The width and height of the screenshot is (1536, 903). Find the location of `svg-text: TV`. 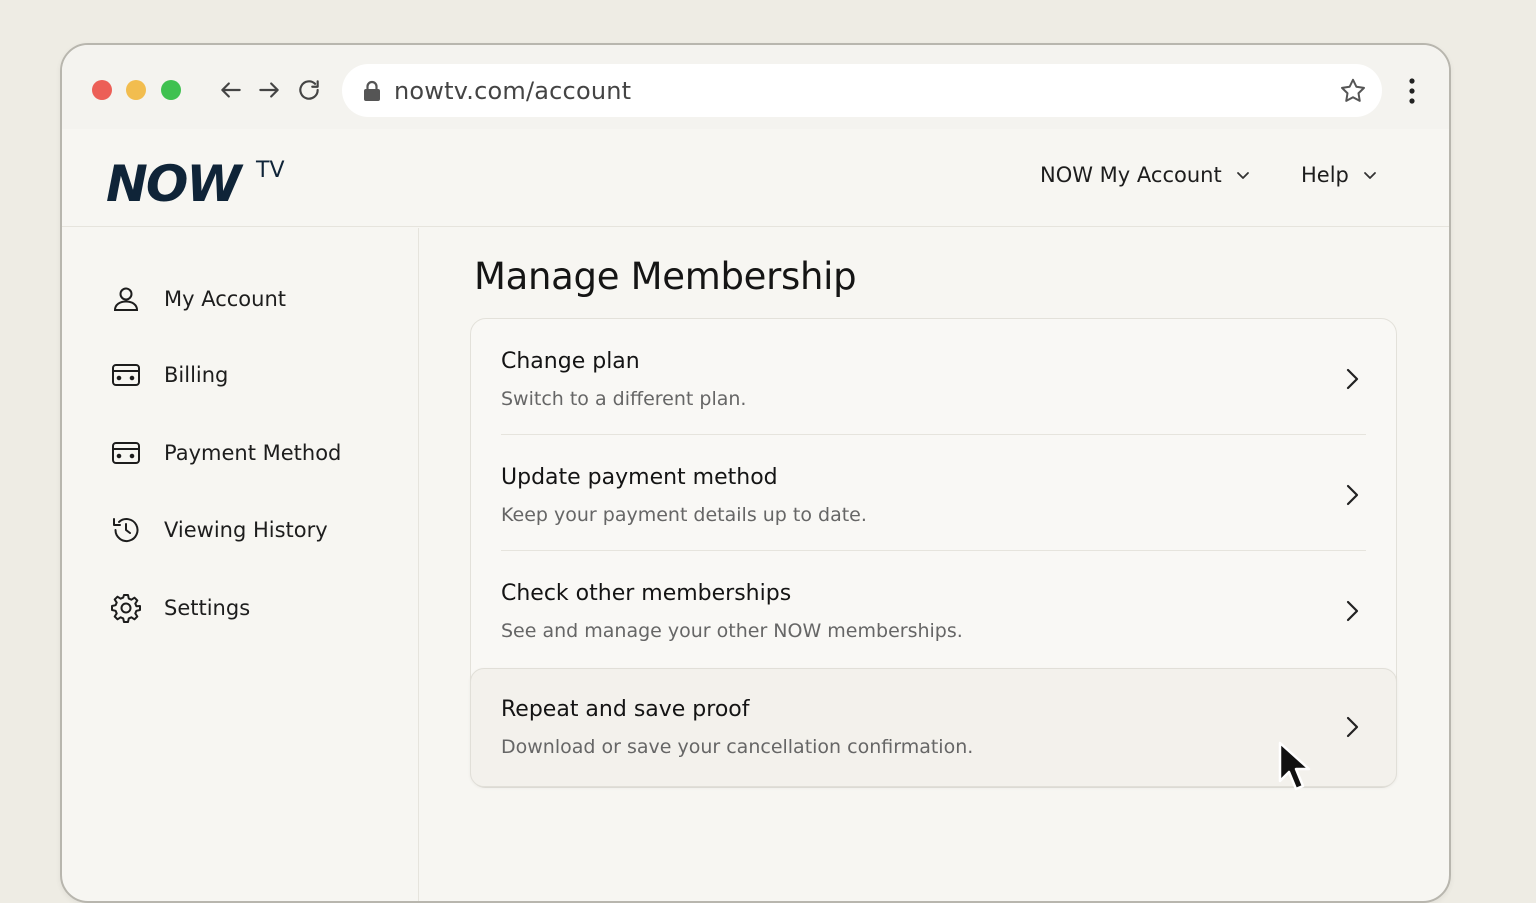

svg-text: TV is located at coordinates (270, 170).